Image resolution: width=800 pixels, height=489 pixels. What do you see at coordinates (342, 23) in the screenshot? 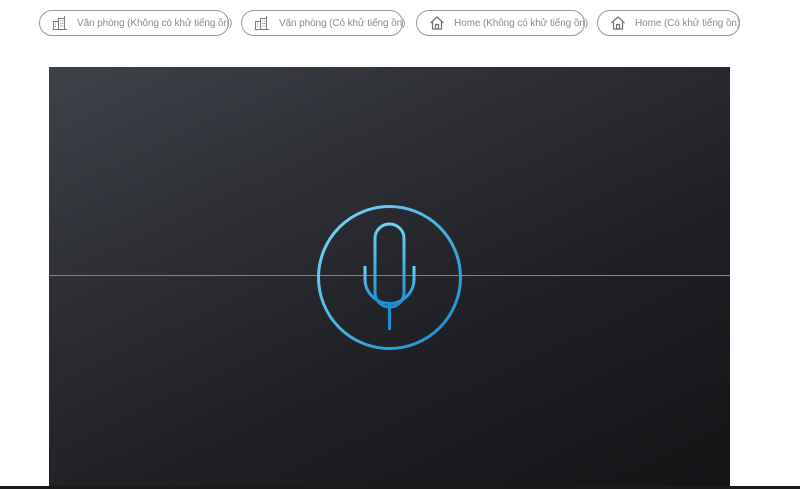
I see `tab-label: Văn phòng (Có khử tiếng ồn)` at bounding box center [342, 23].